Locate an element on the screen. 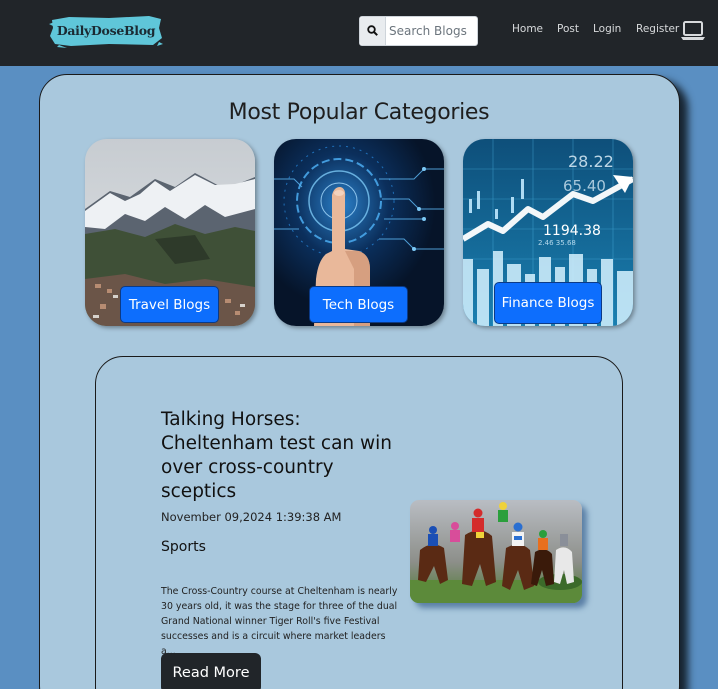 The image size is (718, 689). laptop-icon is located at coordinates (693, 31).